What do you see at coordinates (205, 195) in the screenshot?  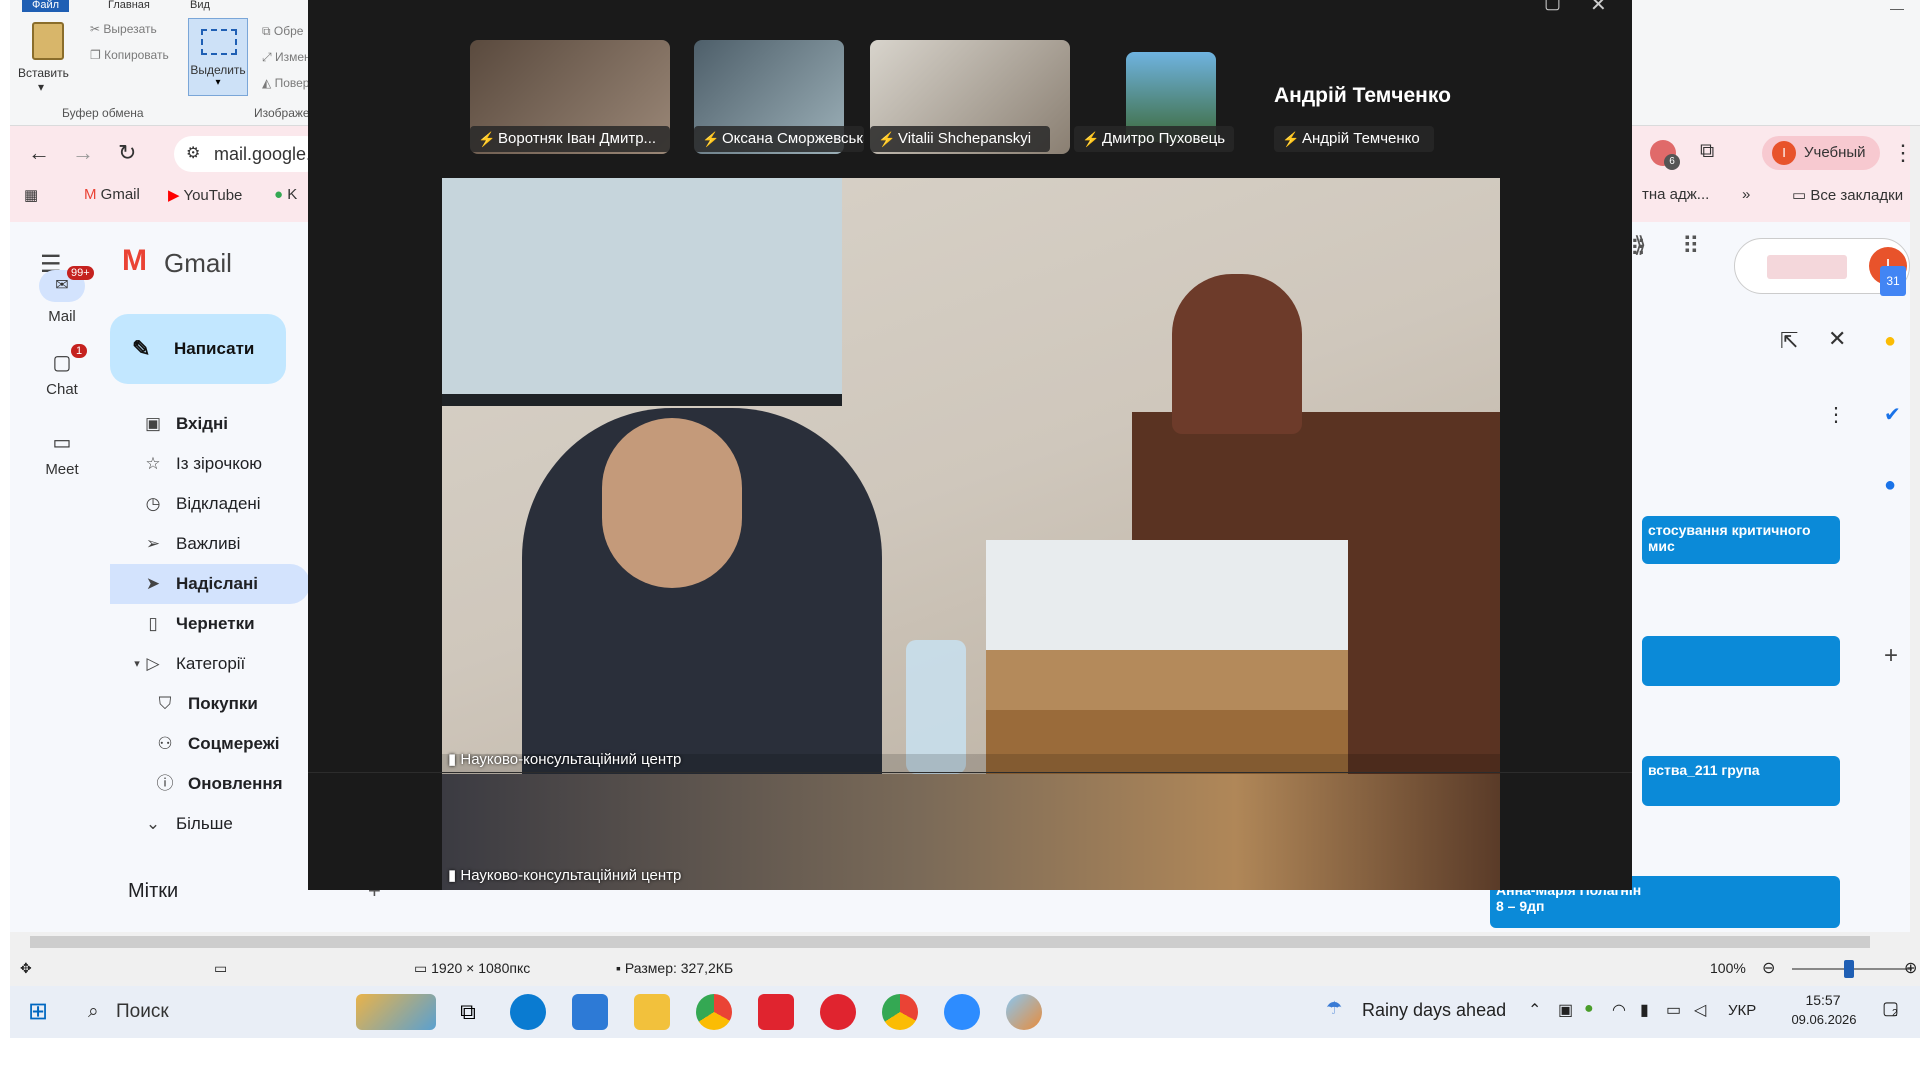 I see `bookmark-youtube: ▶ YouTube` at bounding box center [205, 195].